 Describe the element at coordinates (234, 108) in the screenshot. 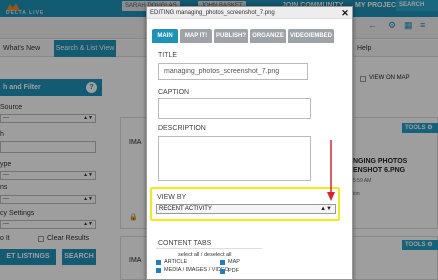

I see `caption-textarea` at that location.